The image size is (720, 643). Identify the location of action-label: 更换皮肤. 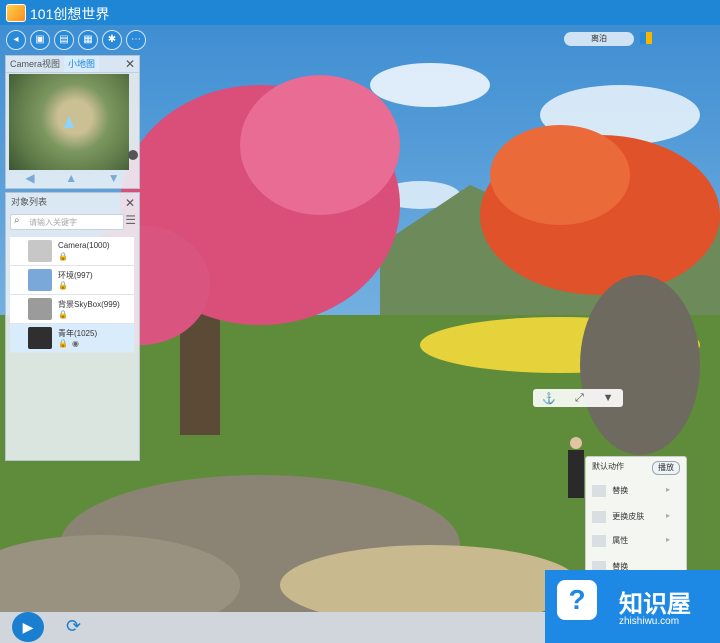
(628, 517).